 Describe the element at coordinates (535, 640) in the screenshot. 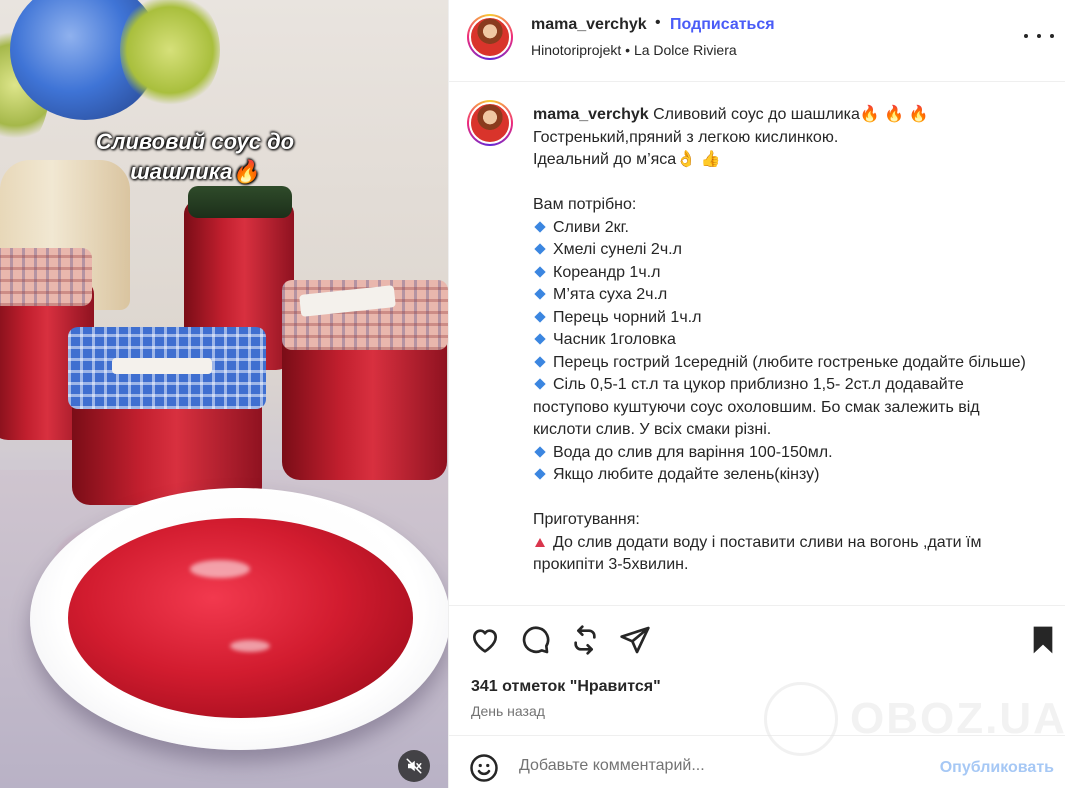

I see `comment-icon` at that location.